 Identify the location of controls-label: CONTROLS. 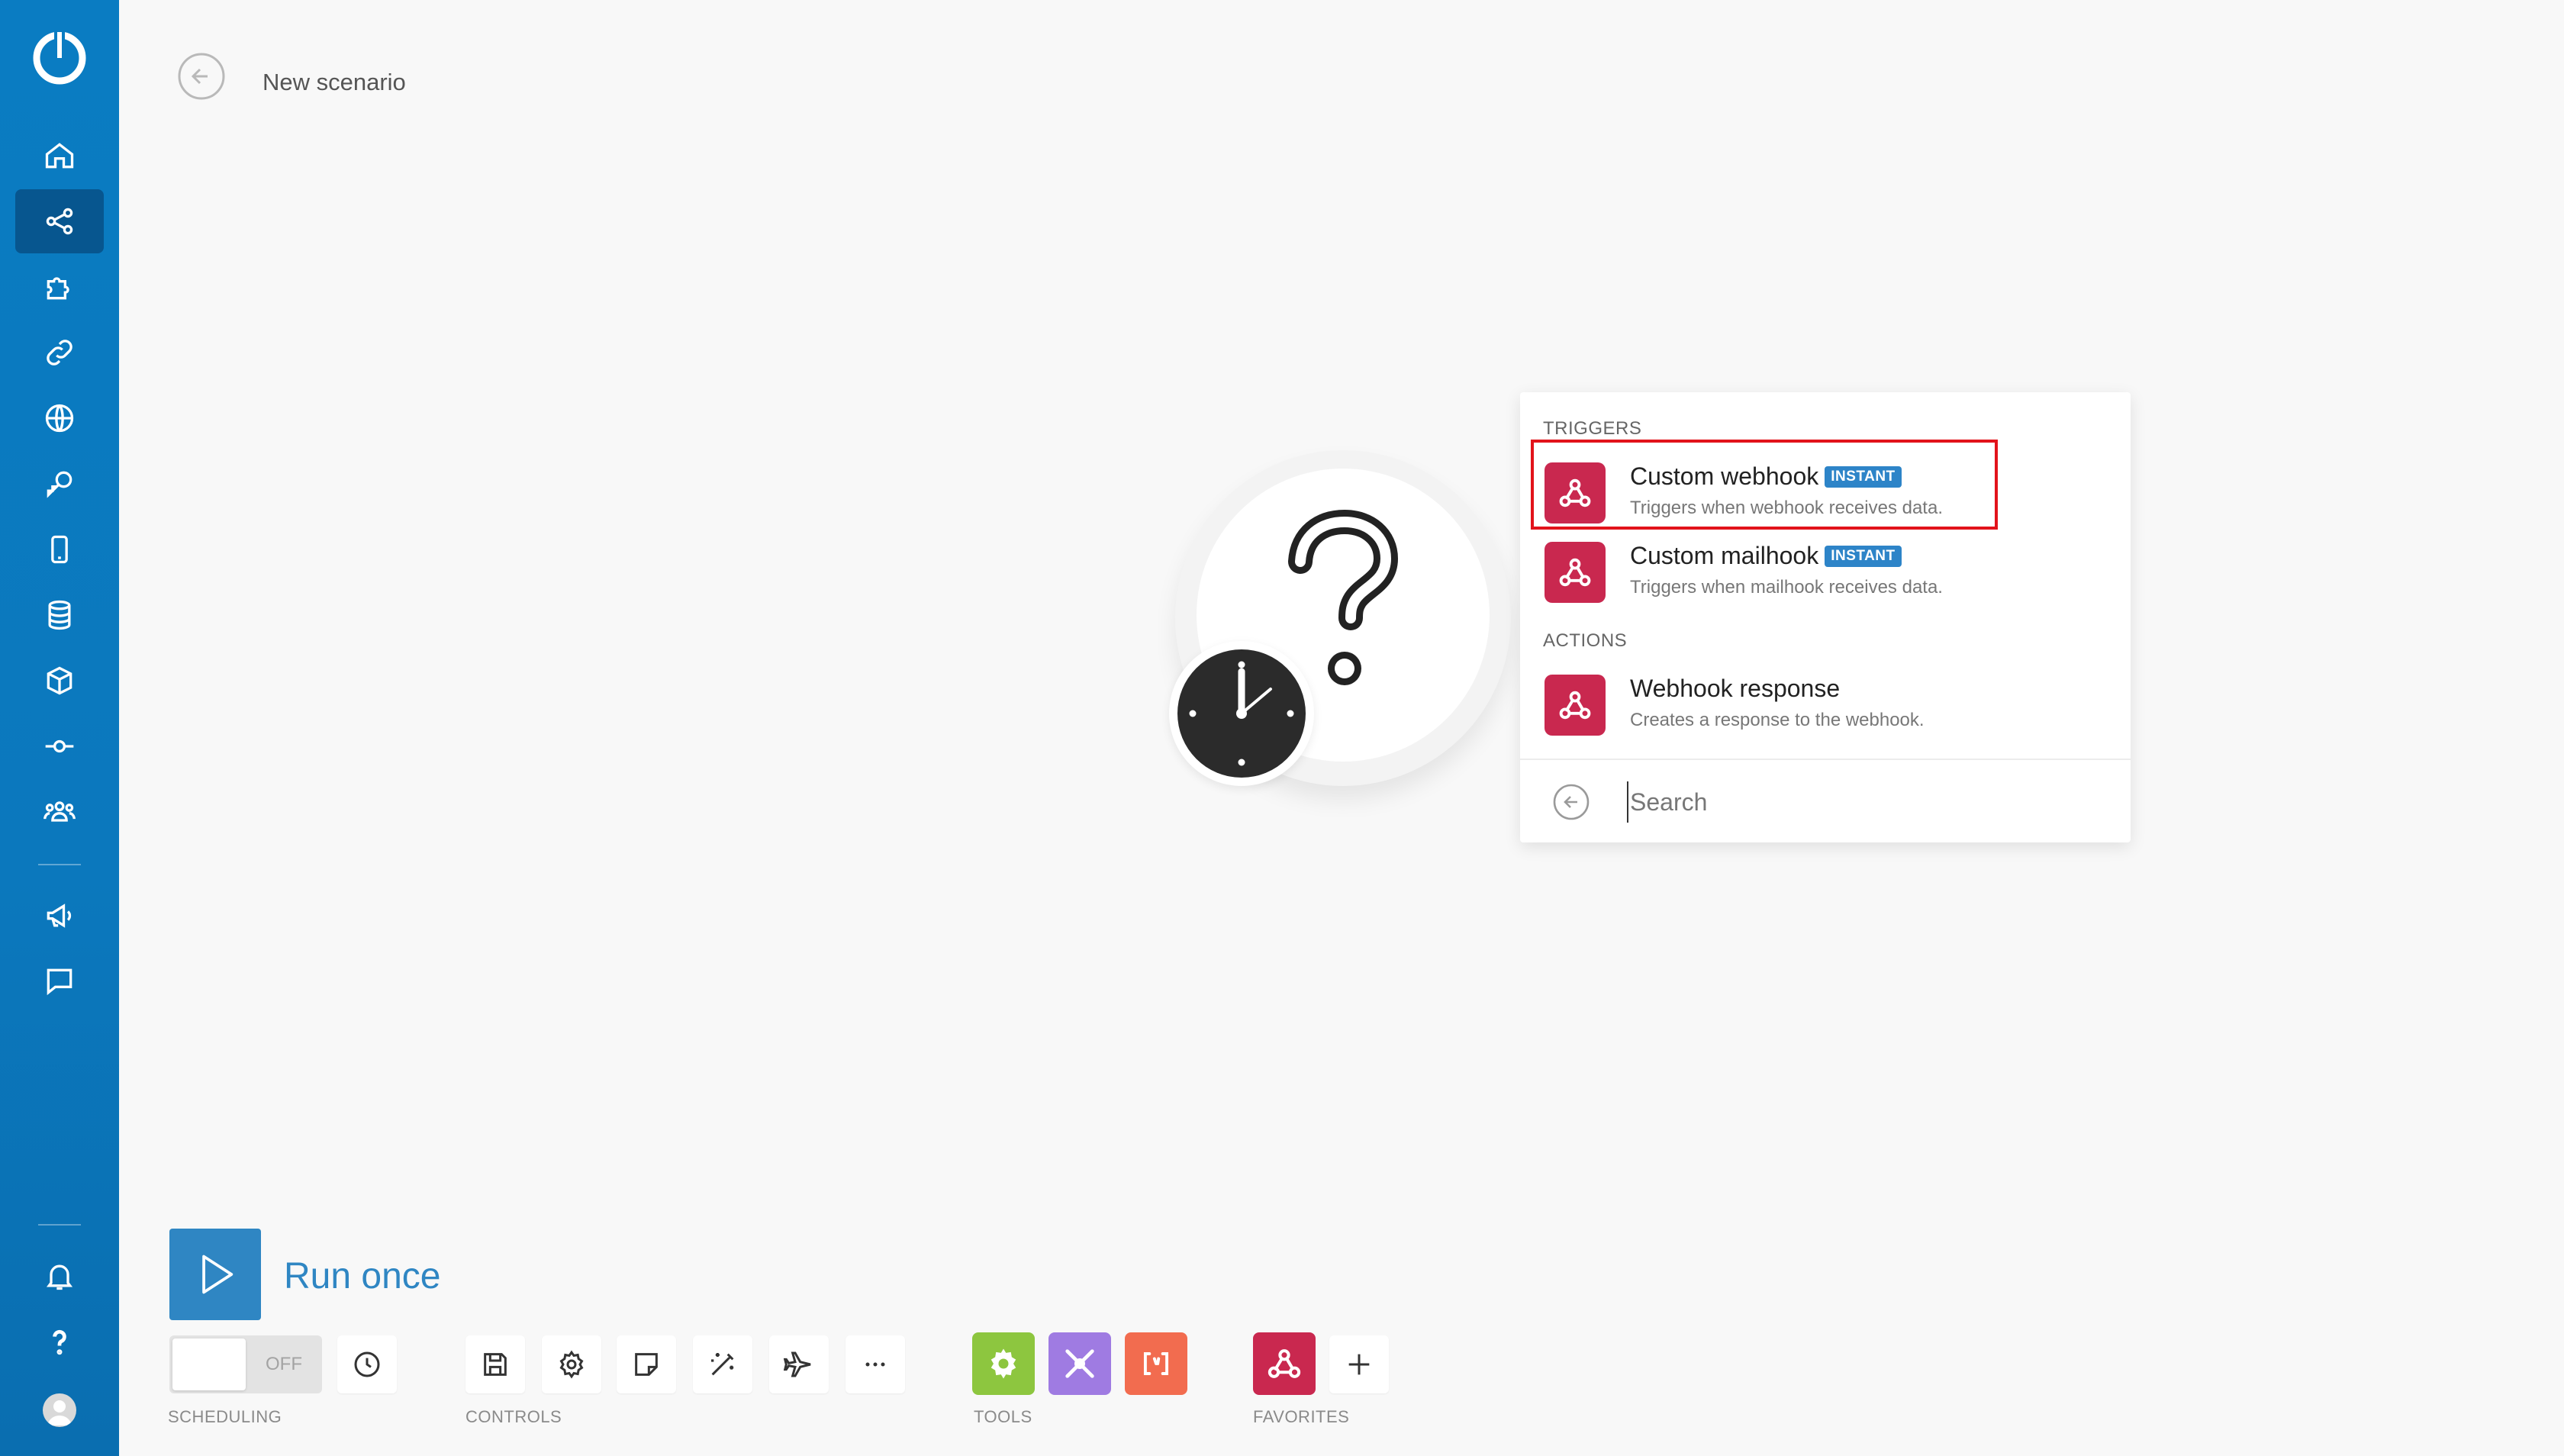
(513, 1416).